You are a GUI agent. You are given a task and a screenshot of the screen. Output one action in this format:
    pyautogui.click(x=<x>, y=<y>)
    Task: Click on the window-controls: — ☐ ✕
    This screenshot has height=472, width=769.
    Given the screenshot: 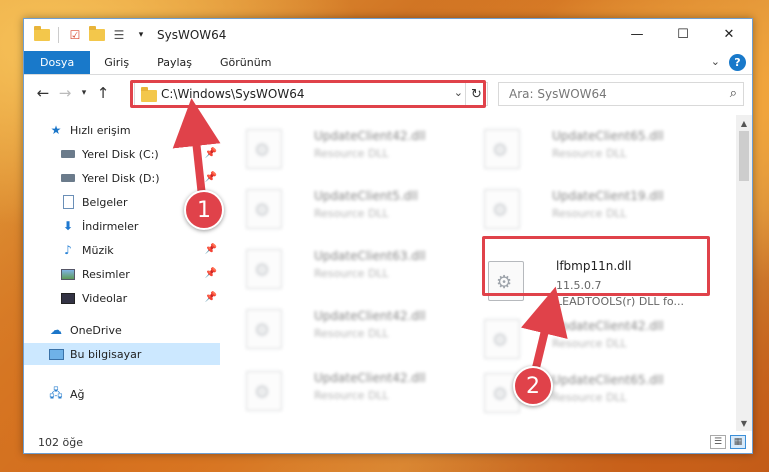 What is the action you would take?
    pyautogui.click(x=683, y=34)
    